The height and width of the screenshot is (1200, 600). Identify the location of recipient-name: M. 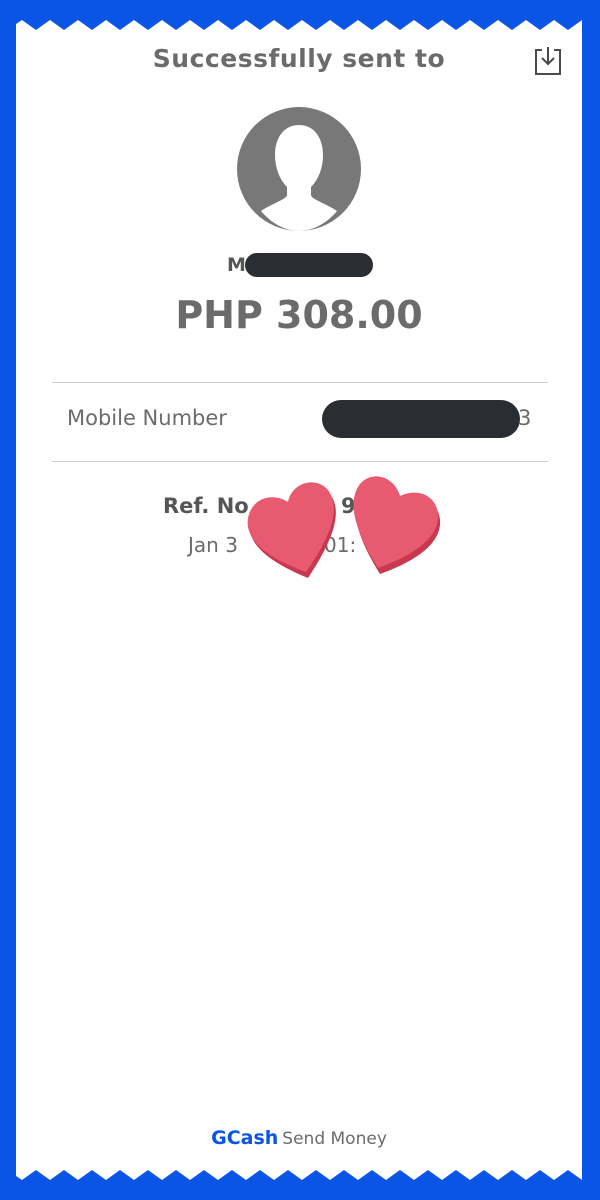
(299, 265).